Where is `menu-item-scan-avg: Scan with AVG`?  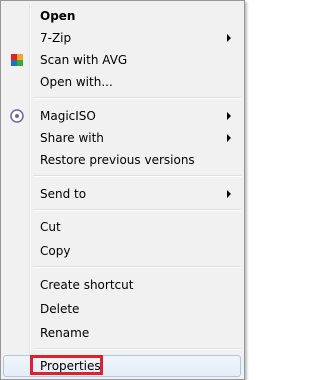
menu-item-scan-avg: Scan with AVG is located at coordinates (122, 60).